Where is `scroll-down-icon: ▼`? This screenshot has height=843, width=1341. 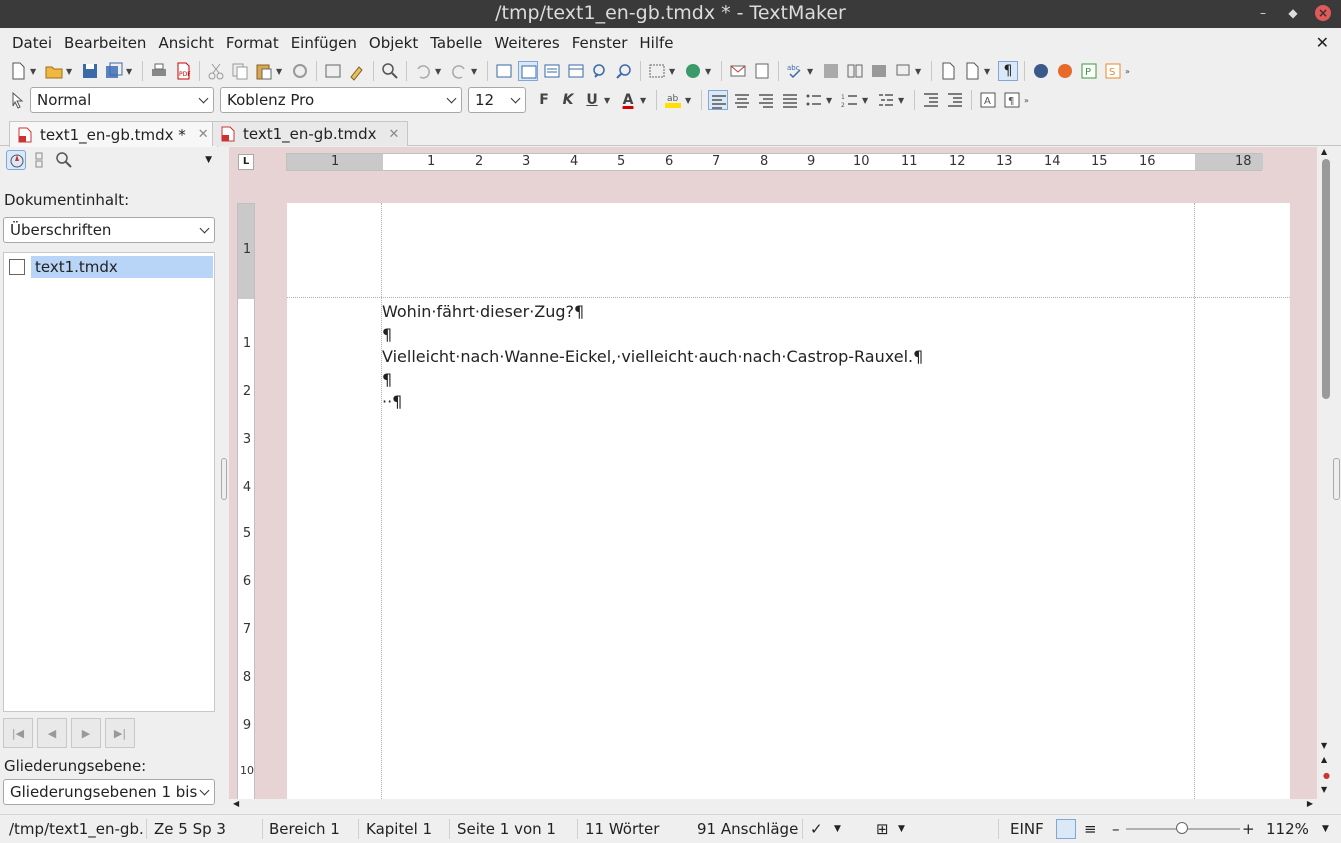
scroll-down-icon: ▼ is located at coordinates (1324, 745).